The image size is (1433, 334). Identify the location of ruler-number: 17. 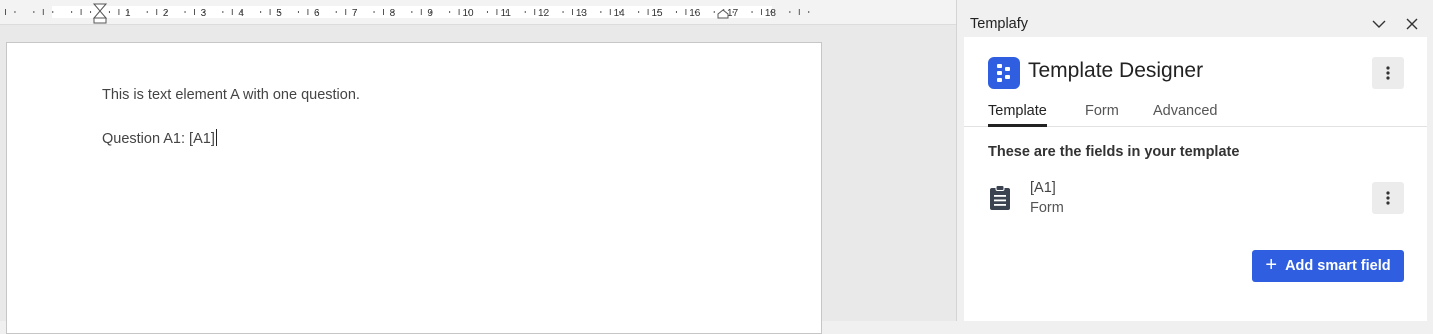
(733, 13).